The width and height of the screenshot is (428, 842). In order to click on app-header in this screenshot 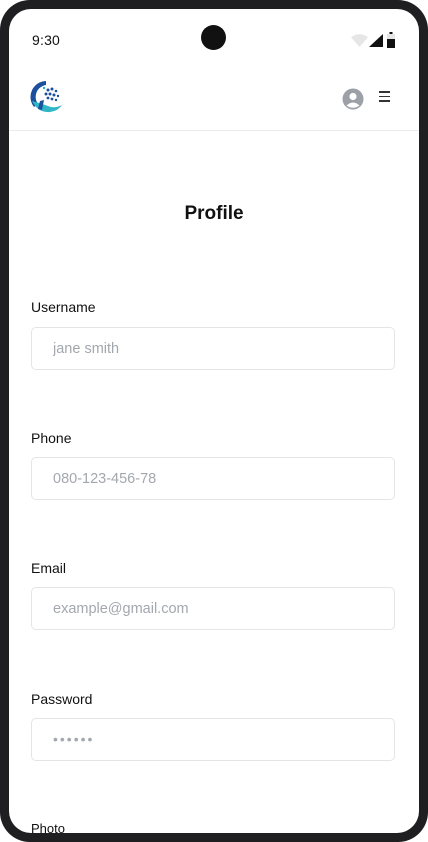, I will do `click(214, 101)`.